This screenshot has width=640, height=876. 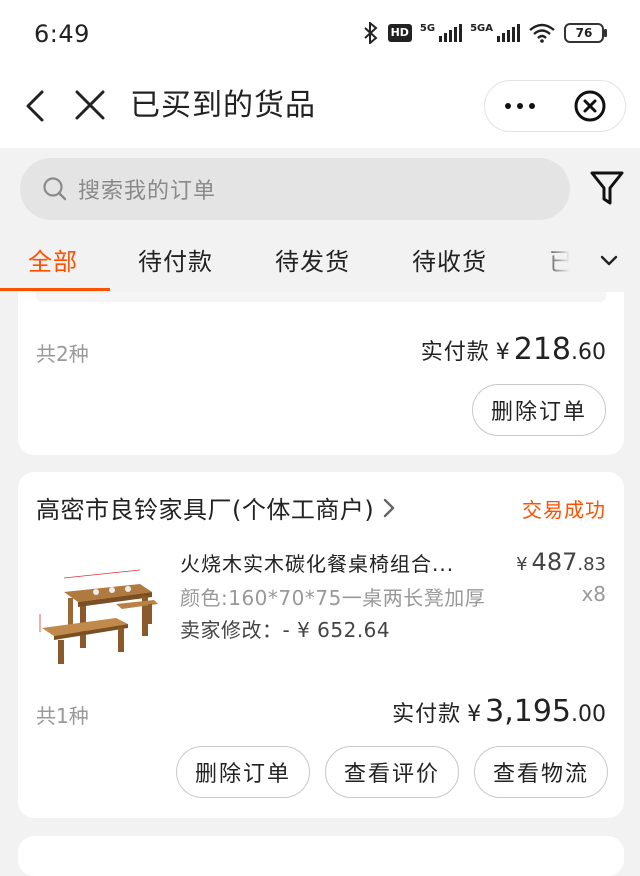 What do you see at coordinates (590, 261) in the screenshot?
I see `tab-fade-overlay` at bounding box center [590, 261].